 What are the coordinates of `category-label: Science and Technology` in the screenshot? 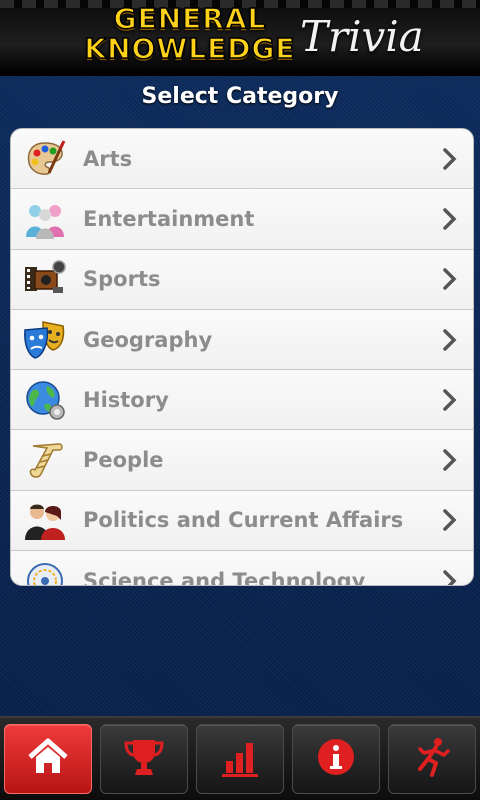 It's located at (224, 577).